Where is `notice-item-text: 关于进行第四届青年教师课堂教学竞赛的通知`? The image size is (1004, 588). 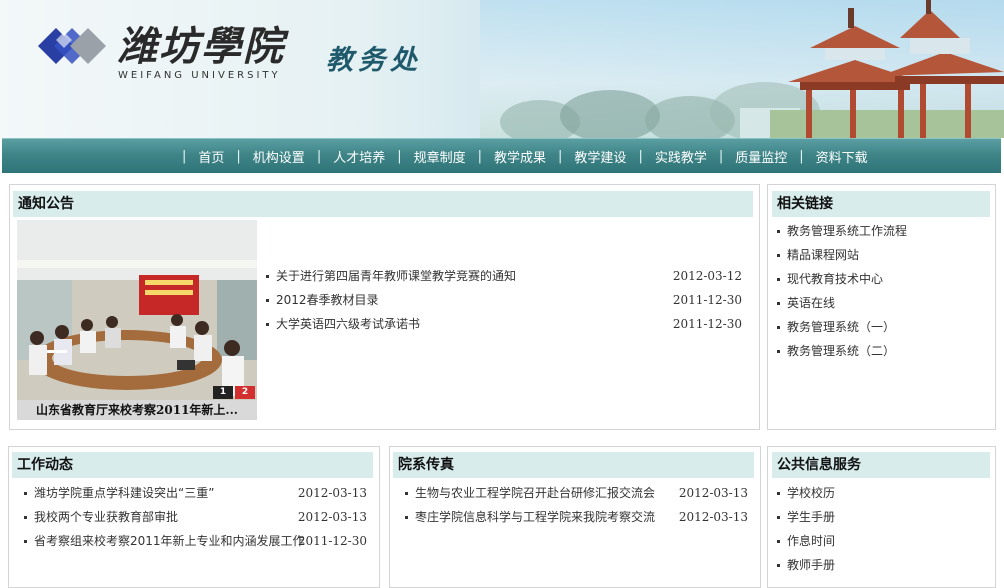 notice-item-text: 关于进行第四届青年教师课堂教学竞赛的通知 is located at coordinates (396, 276).